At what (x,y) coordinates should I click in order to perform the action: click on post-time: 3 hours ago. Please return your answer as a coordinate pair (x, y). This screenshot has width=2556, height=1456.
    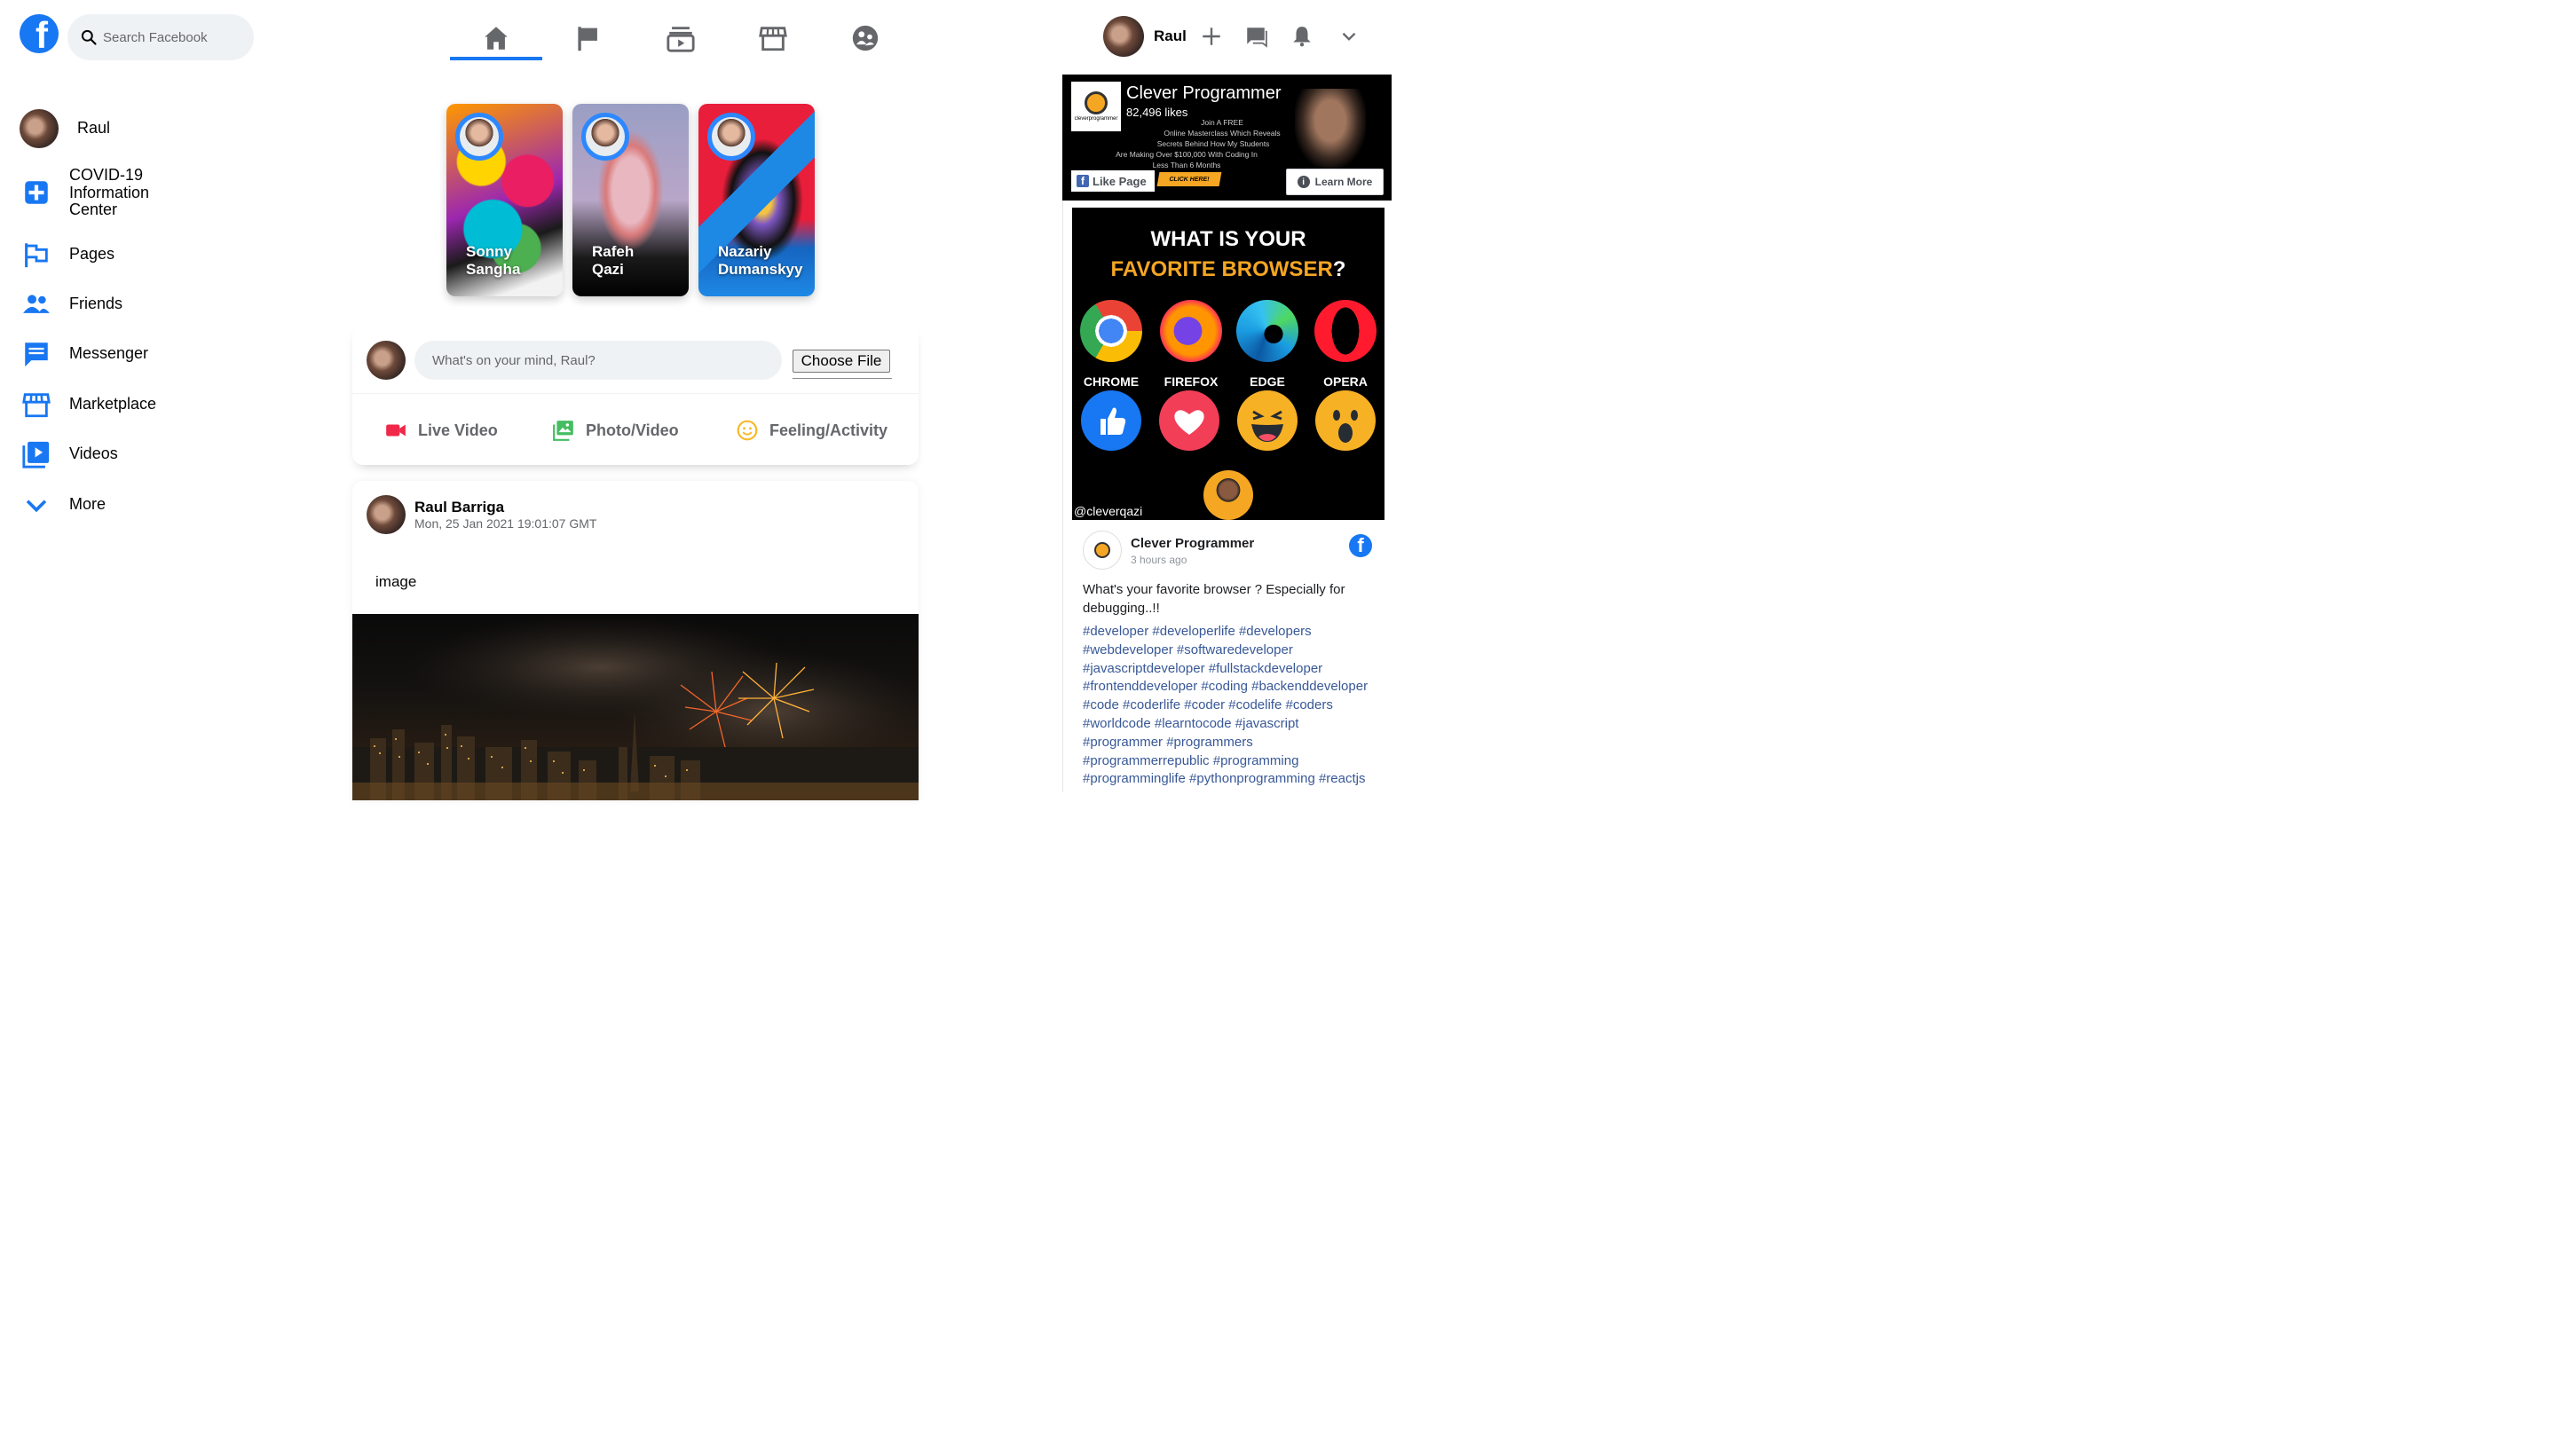
    Looking at the image, I should click on (1159, 560).